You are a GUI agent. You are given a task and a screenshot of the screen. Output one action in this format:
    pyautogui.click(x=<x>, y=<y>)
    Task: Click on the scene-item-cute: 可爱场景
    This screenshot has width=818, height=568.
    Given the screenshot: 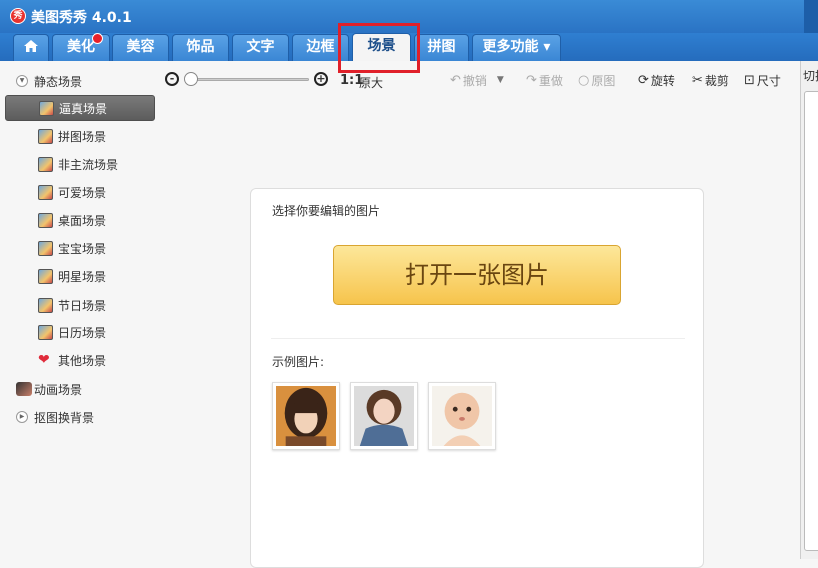 What is the action you would take?
    pyautogui.click(x=95, y=192)
    